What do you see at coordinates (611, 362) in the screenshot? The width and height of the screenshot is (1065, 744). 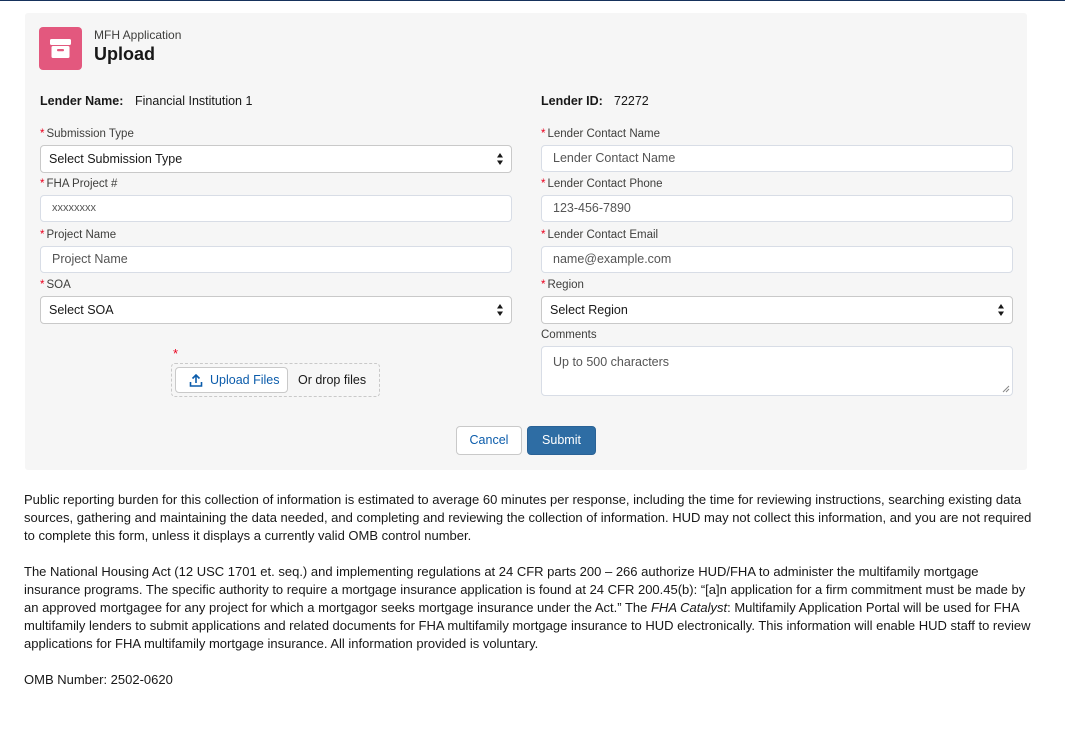 I see `comments-placeholder: Up to 500 characters` at bounding box center [611, 362].